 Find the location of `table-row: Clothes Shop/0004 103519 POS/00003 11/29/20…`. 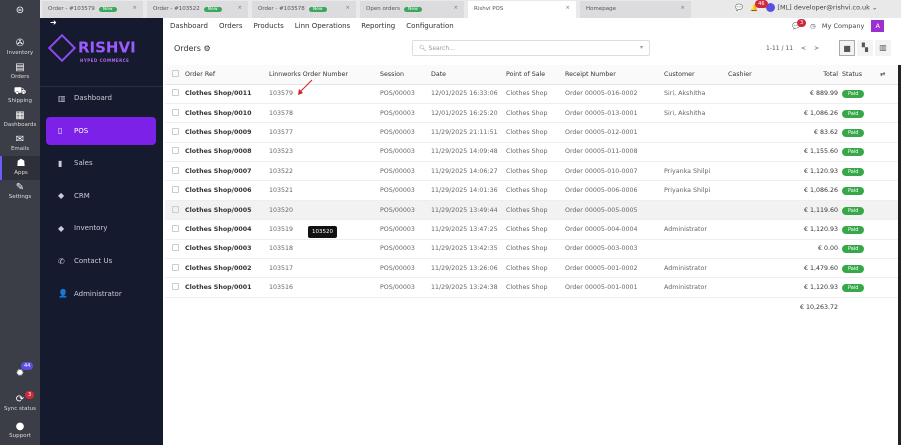

table-row: Clothes Shop/0004 103519 POS/00003 11/29/20… is located at coordinates (531, 229).